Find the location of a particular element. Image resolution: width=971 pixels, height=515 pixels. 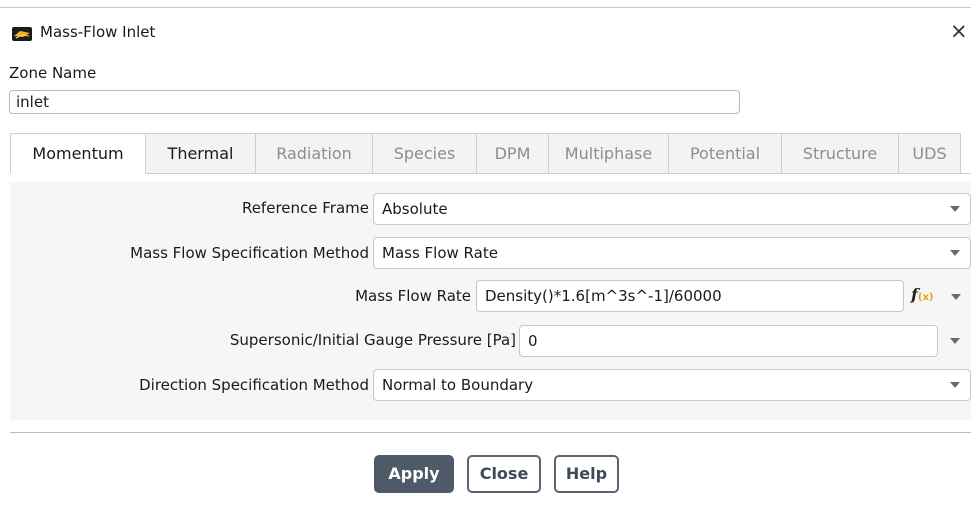

tab-thermal: Thermal is located at coordinates (201, 153).